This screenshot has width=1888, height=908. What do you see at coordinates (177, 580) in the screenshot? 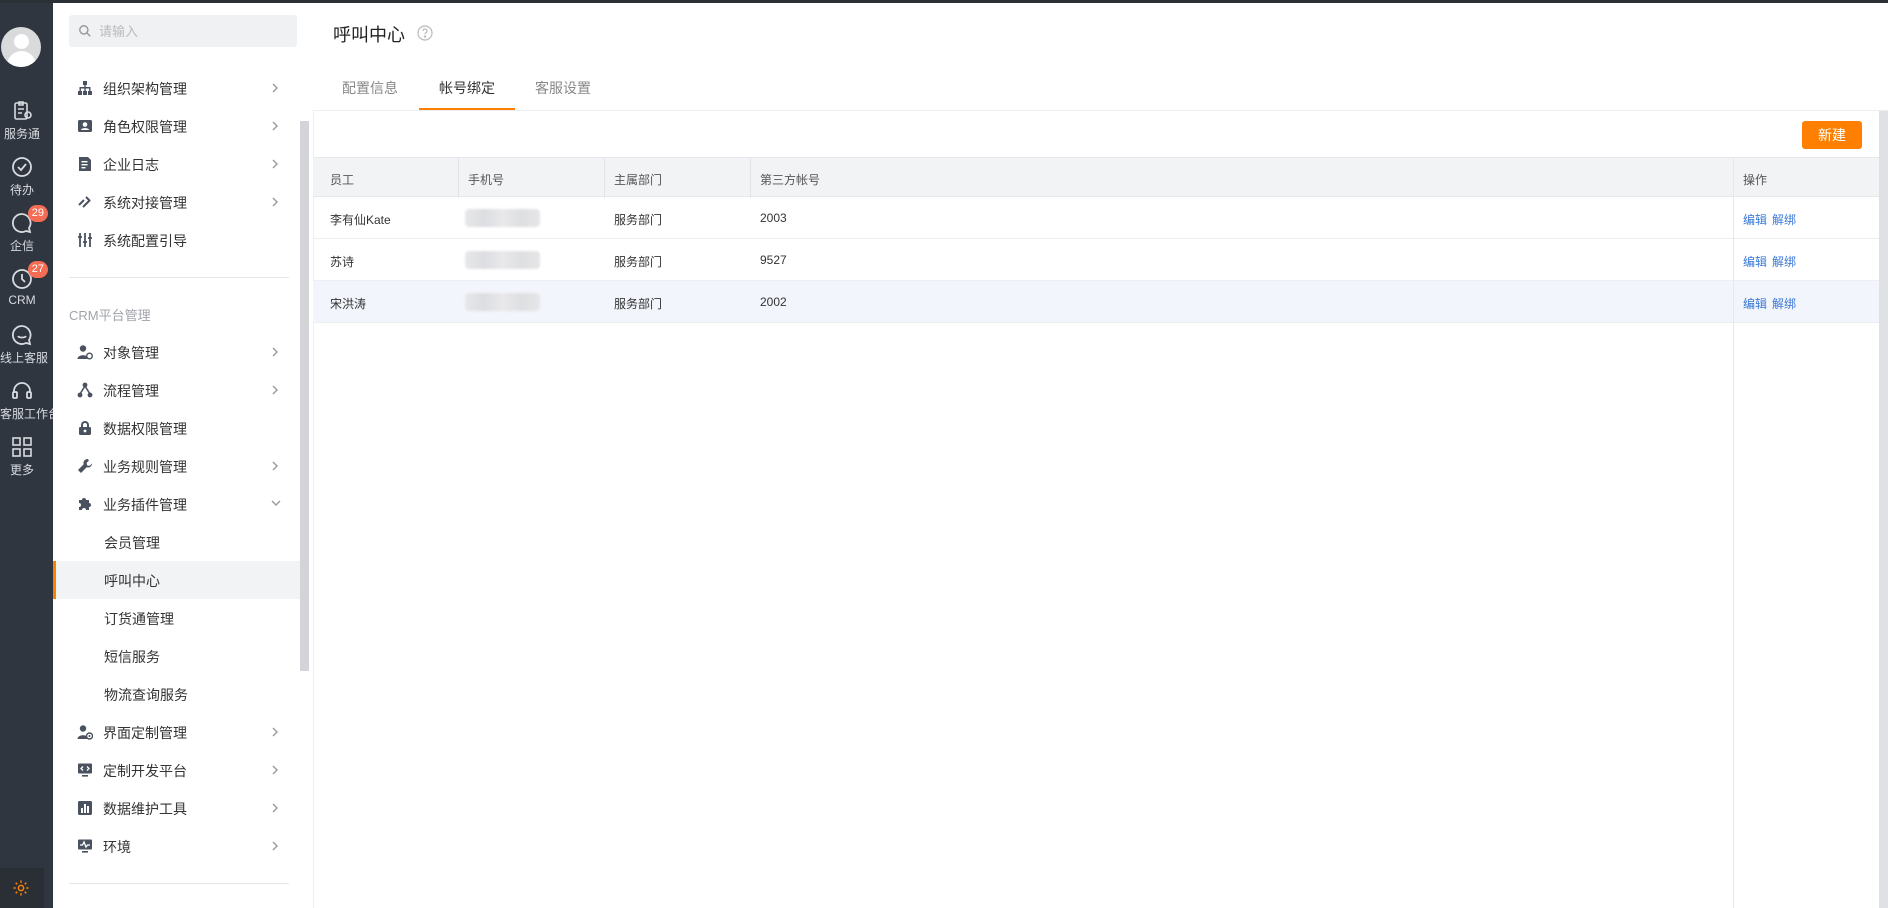
I see `sidebar-subitem-call-center: 呼叫中心` at bounding box center [177, 580].